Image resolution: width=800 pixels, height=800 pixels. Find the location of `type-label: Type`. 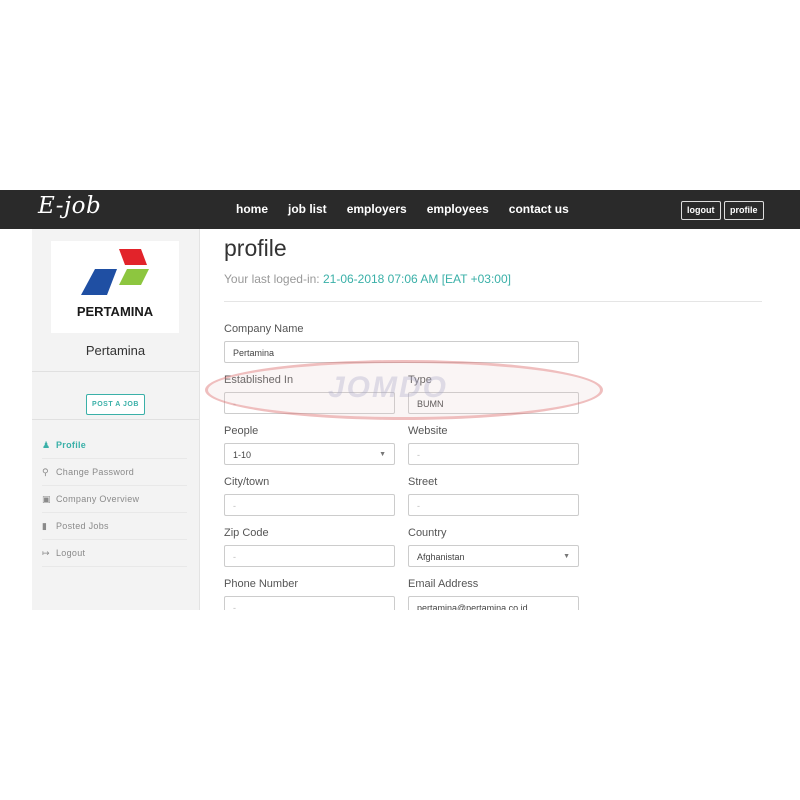

type-label: Type is located at coordinates (420, 380).